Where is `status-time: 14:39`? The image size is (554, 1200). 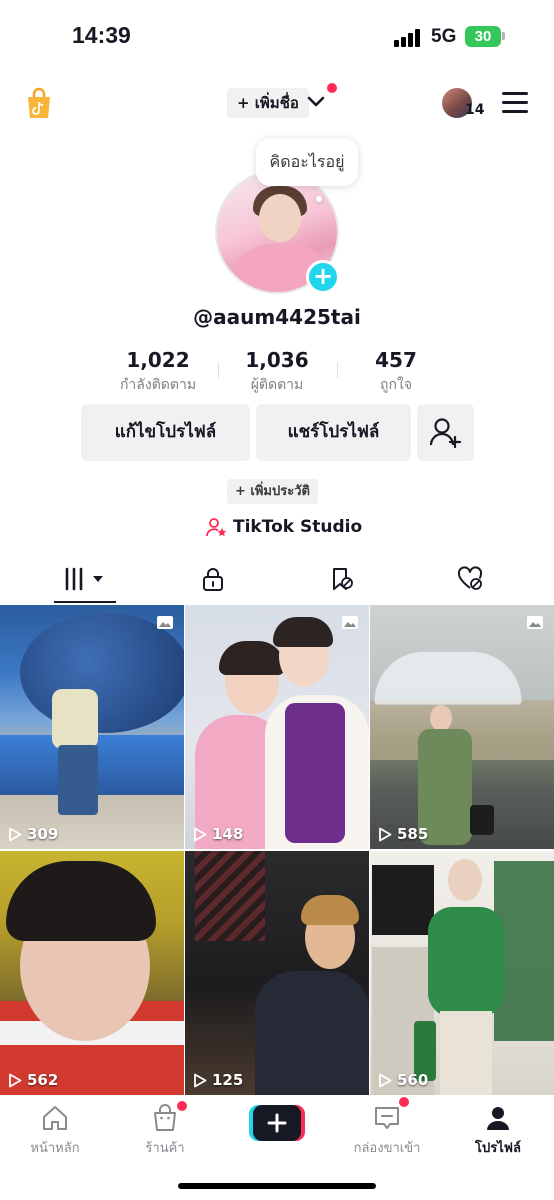
status-time: 14:39 is located at coordinates (101, 35).